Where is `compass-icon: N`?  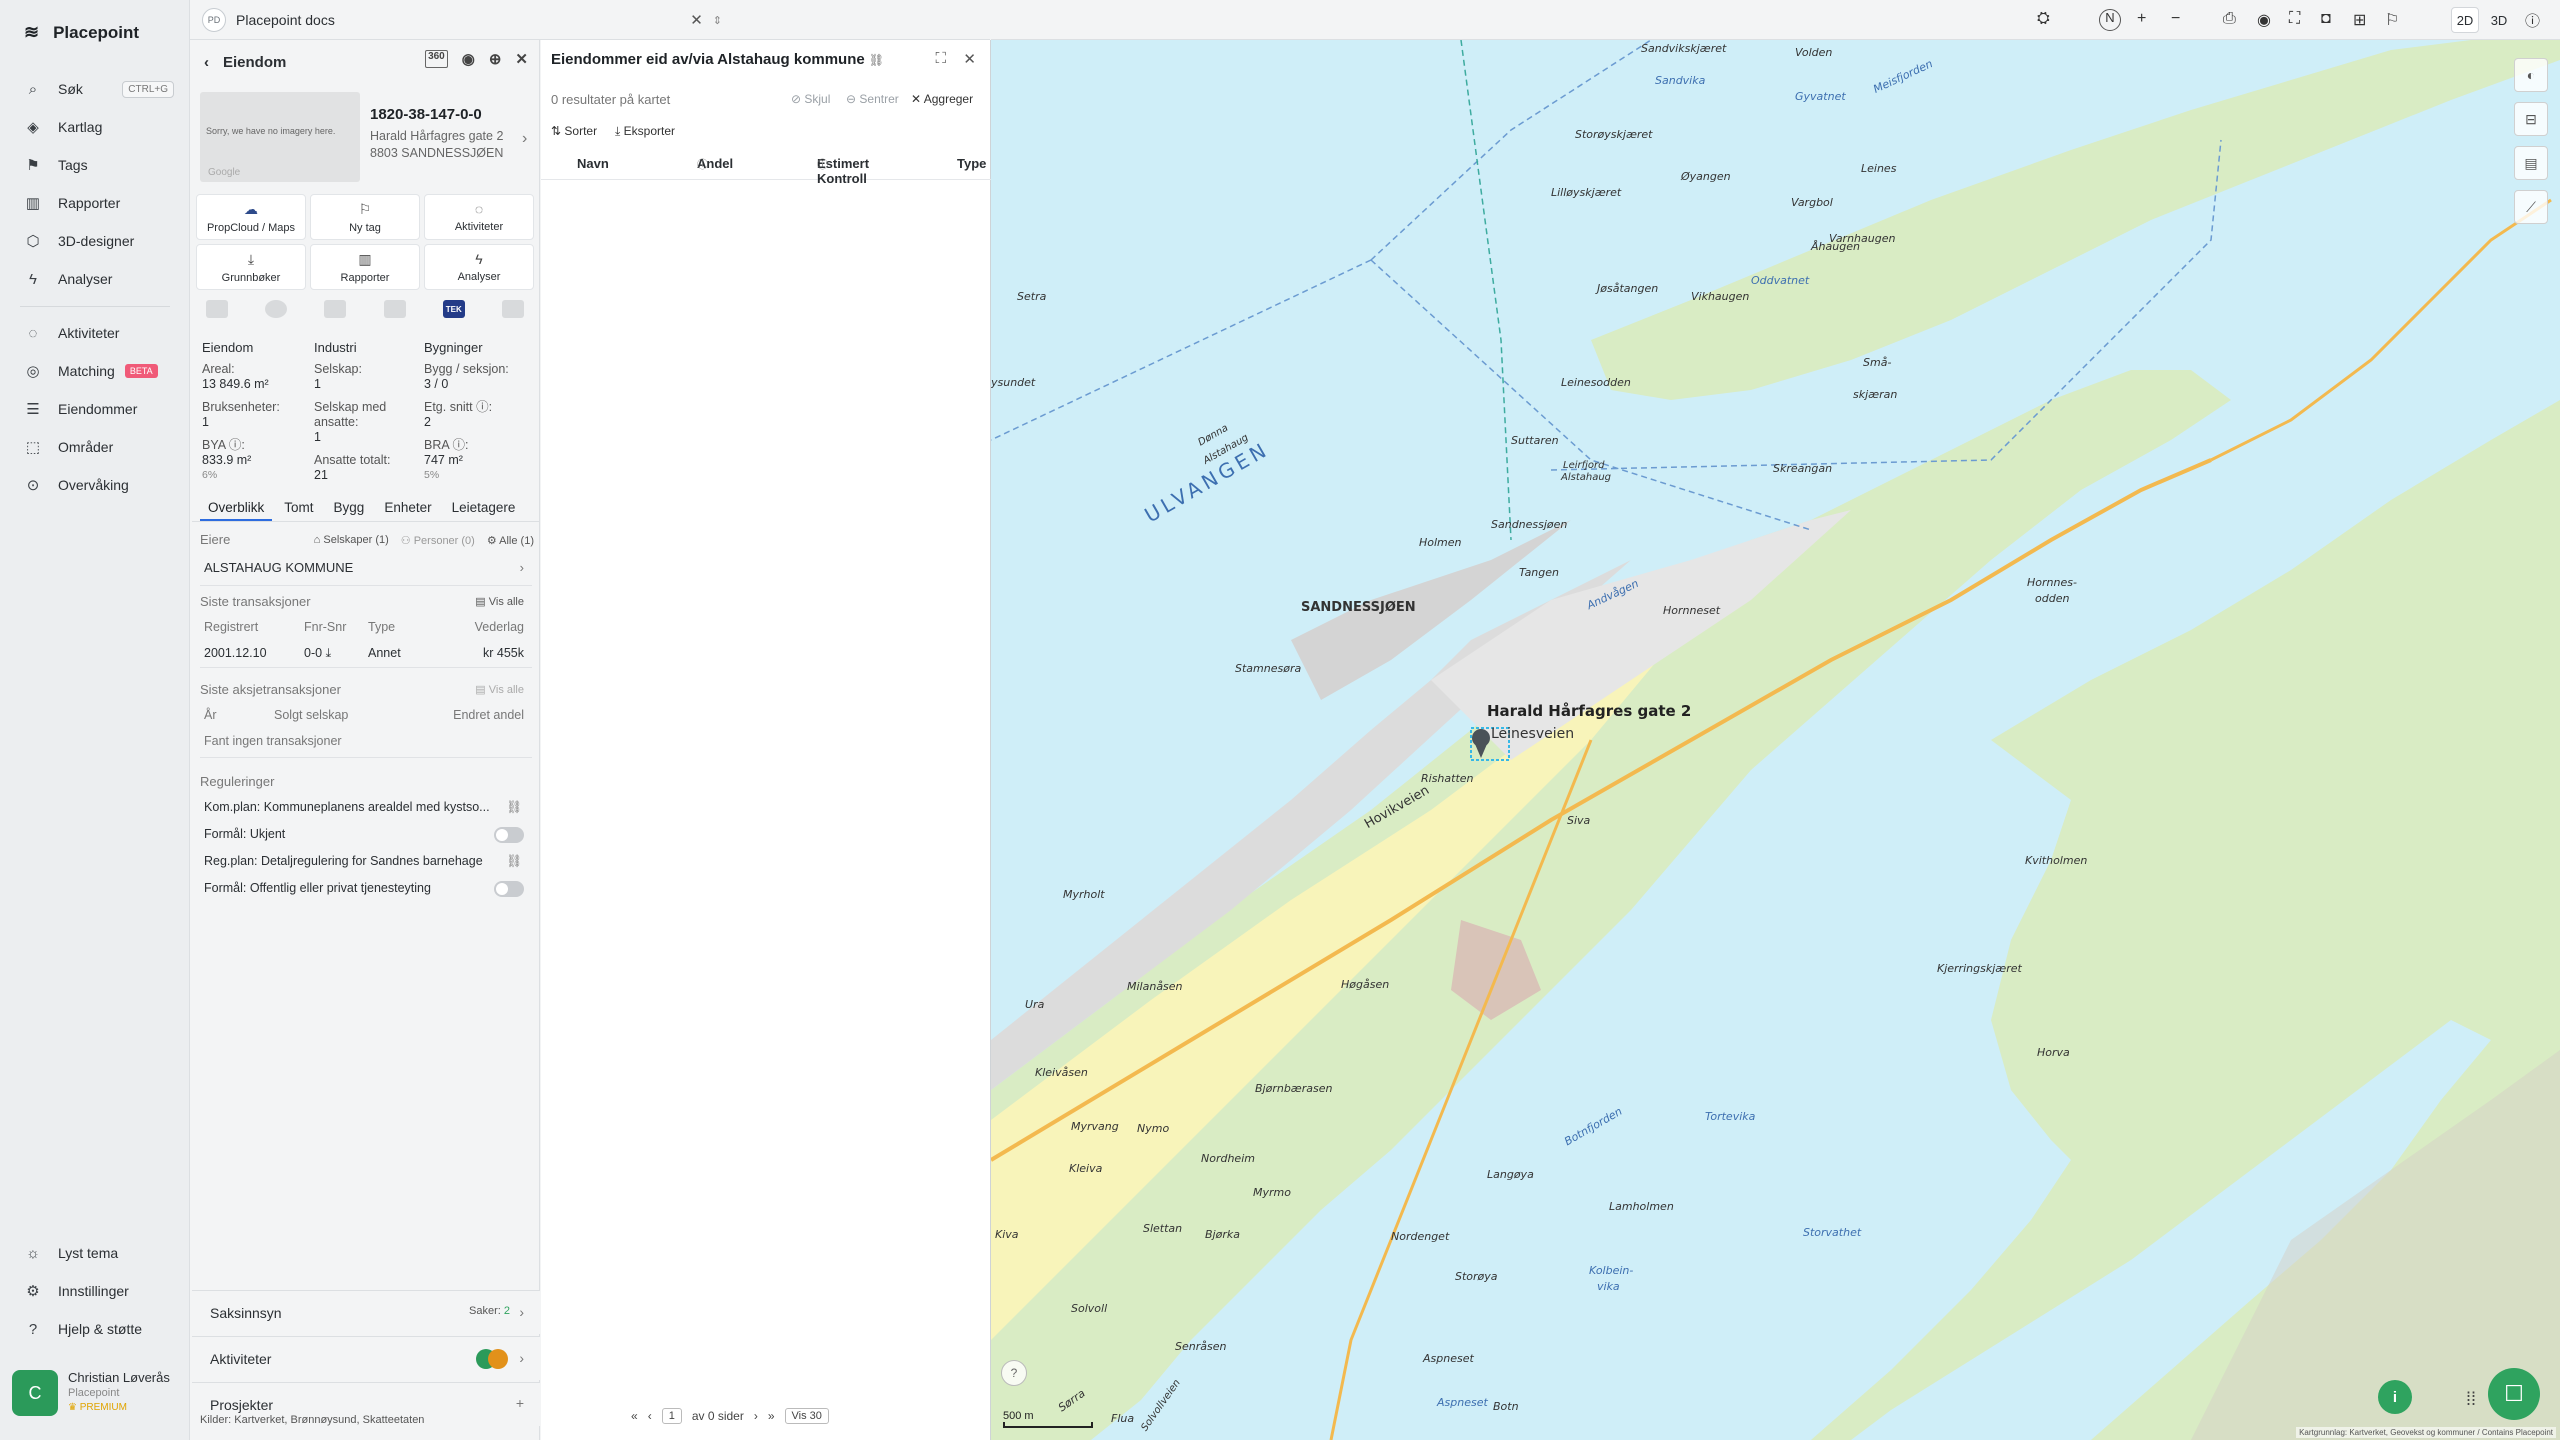
compass-icon: N is located at coordinates (2110, 20).